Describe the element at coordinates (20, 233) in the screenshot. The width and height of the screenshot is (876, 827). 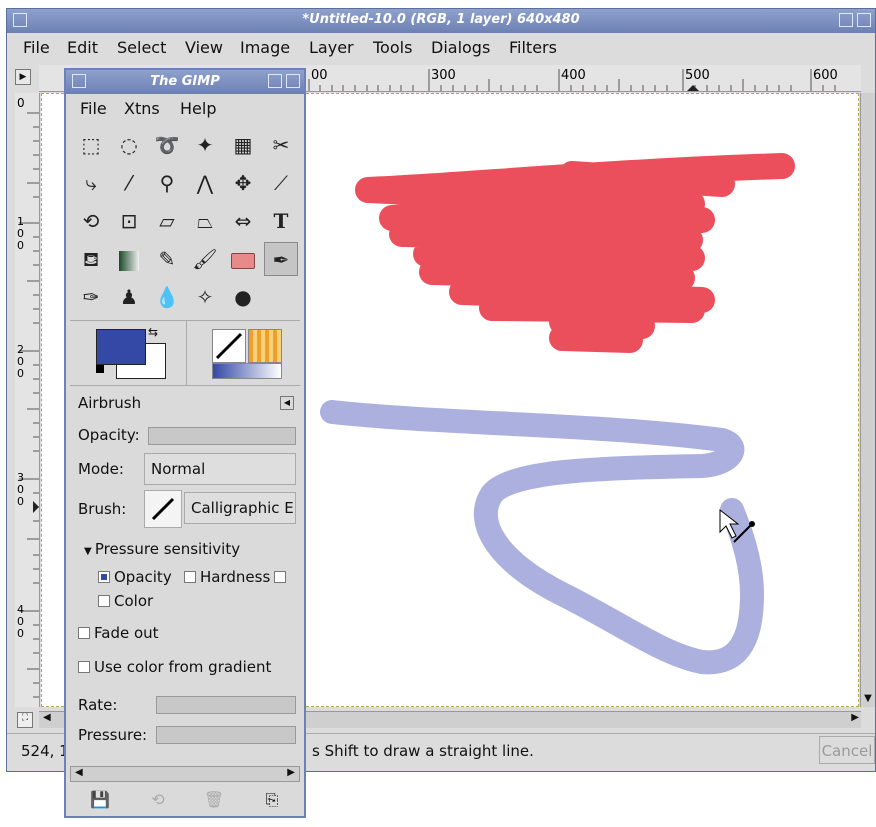
I see `vruler-label-1: 100` at that location.